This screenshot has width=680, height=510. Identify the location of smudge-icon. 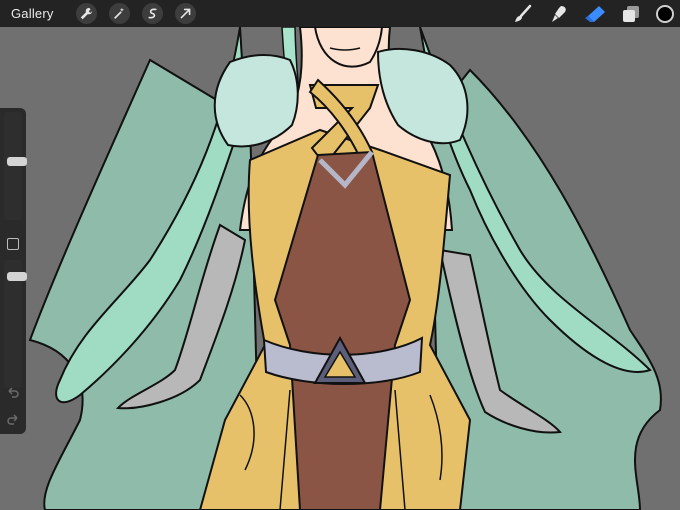
(559, 13).